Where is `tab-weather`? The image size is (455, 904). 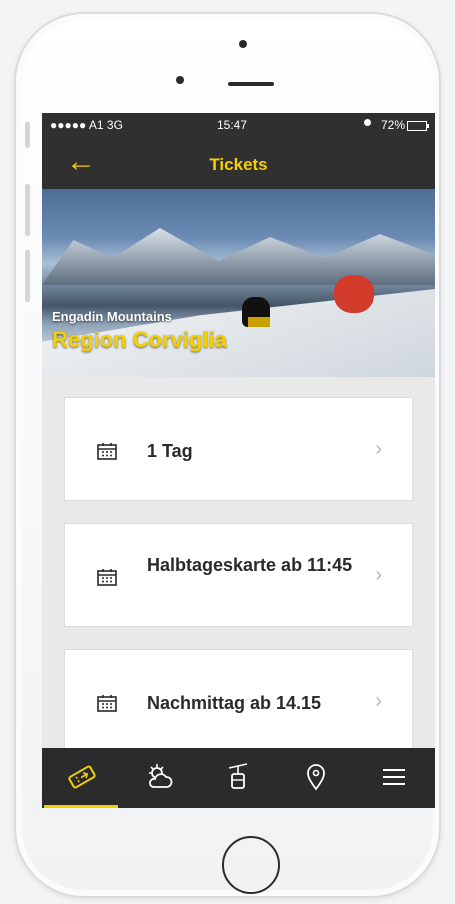
tab-weather is located at coordinates (159, 778).